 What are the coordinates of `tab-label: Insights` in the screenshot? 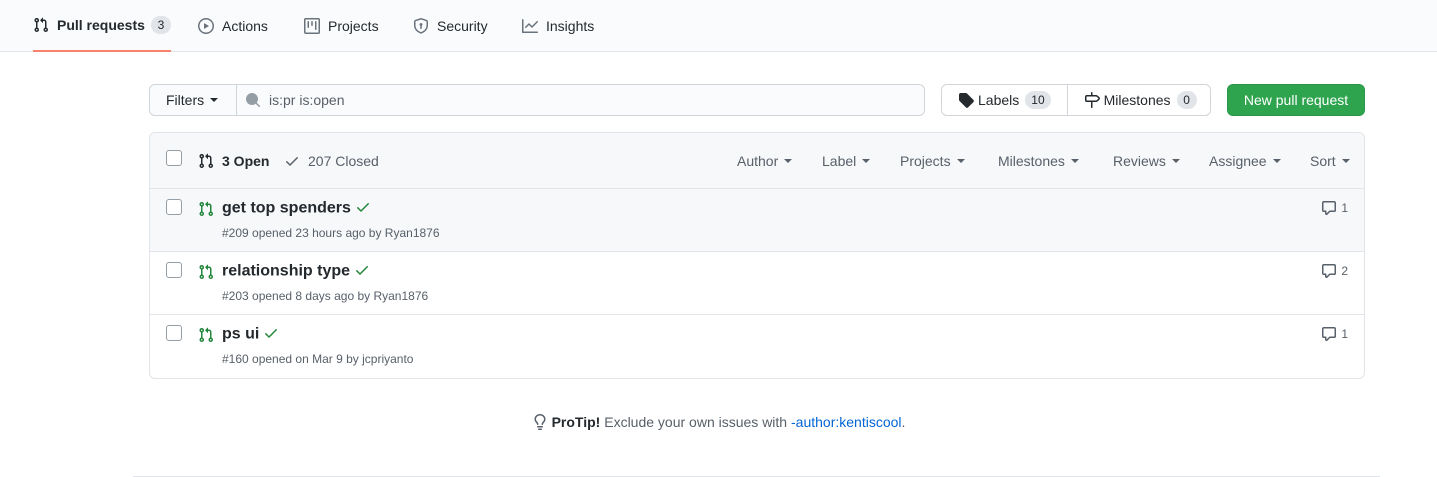 It's located at (570, 26).